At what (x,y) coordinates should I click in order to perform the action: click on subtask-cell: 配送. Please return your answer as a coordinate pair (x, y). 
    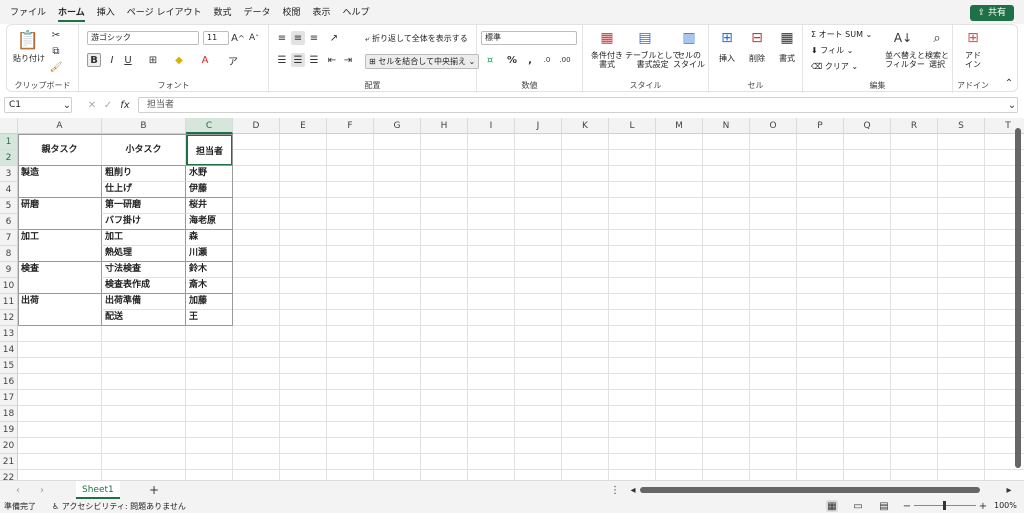
    Looking at the image, I should click on (144, 318).